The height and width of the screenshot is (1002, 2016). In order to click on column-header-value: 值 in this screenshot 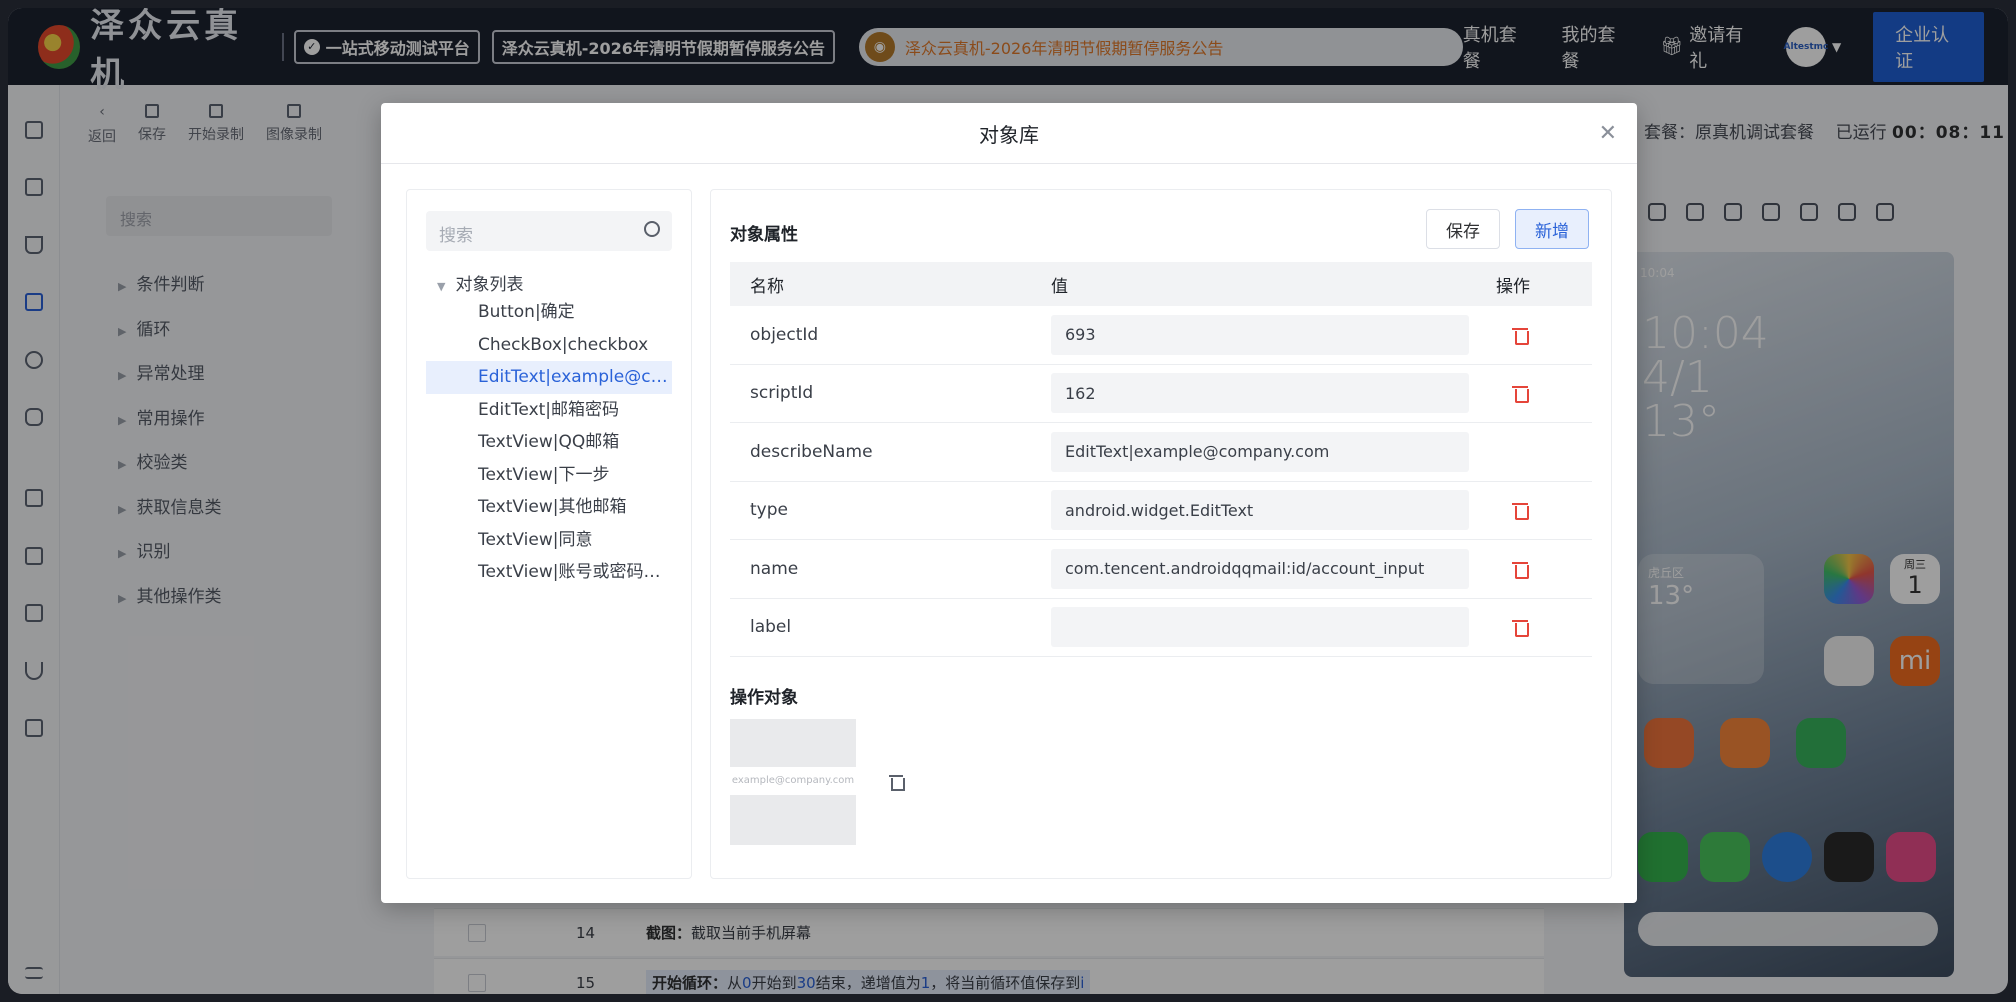, I will do `click(1059, 286)`.